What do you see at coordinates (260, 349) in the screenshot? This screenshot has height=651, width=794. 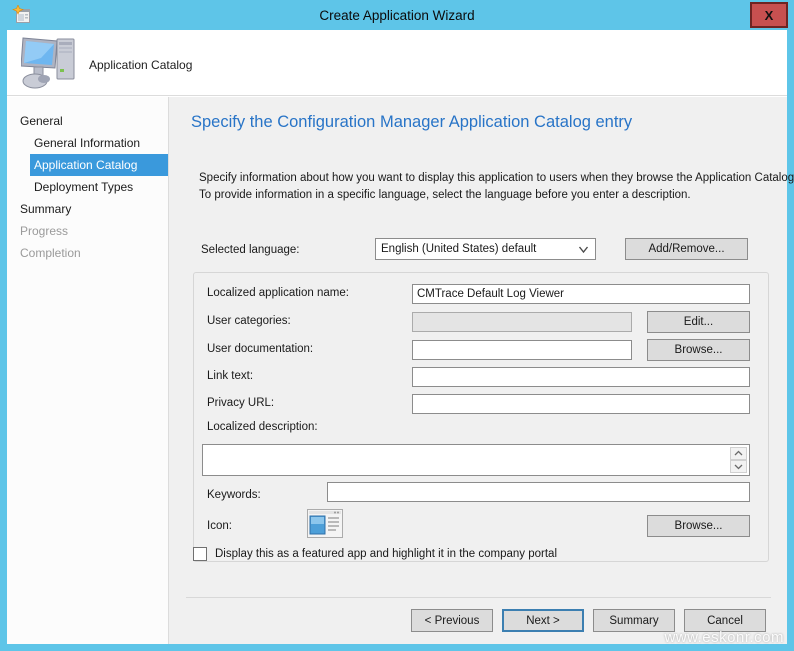 I see `user-documentation-label: User documentation:` at bounding box center [260, 349].